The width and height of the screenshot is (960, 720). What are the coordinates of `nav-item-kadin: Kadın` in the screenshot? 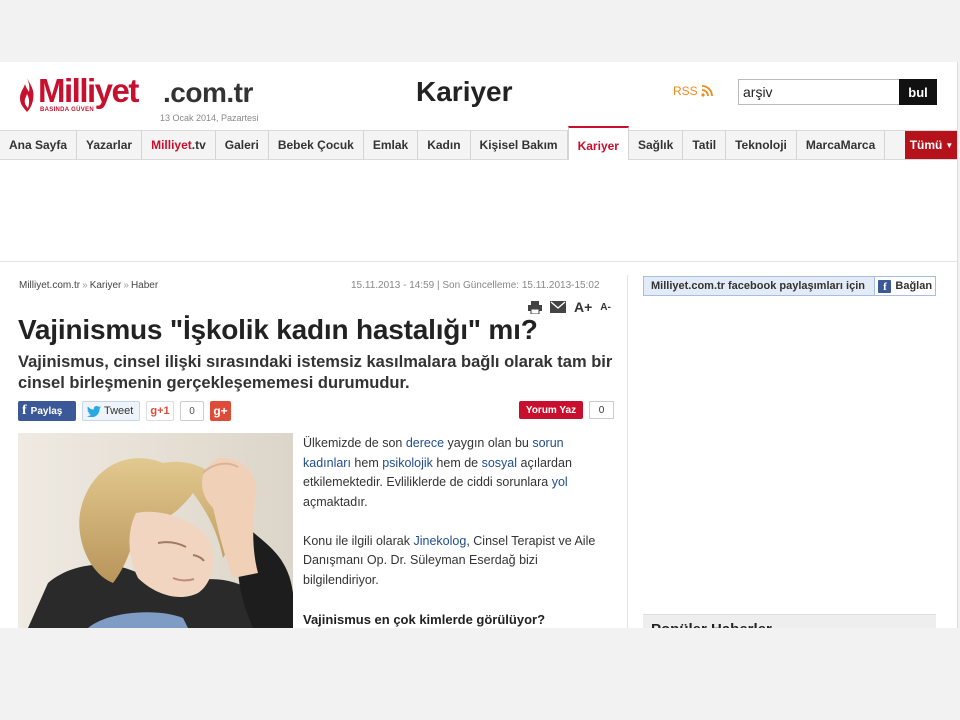 It's located at (444, 145).